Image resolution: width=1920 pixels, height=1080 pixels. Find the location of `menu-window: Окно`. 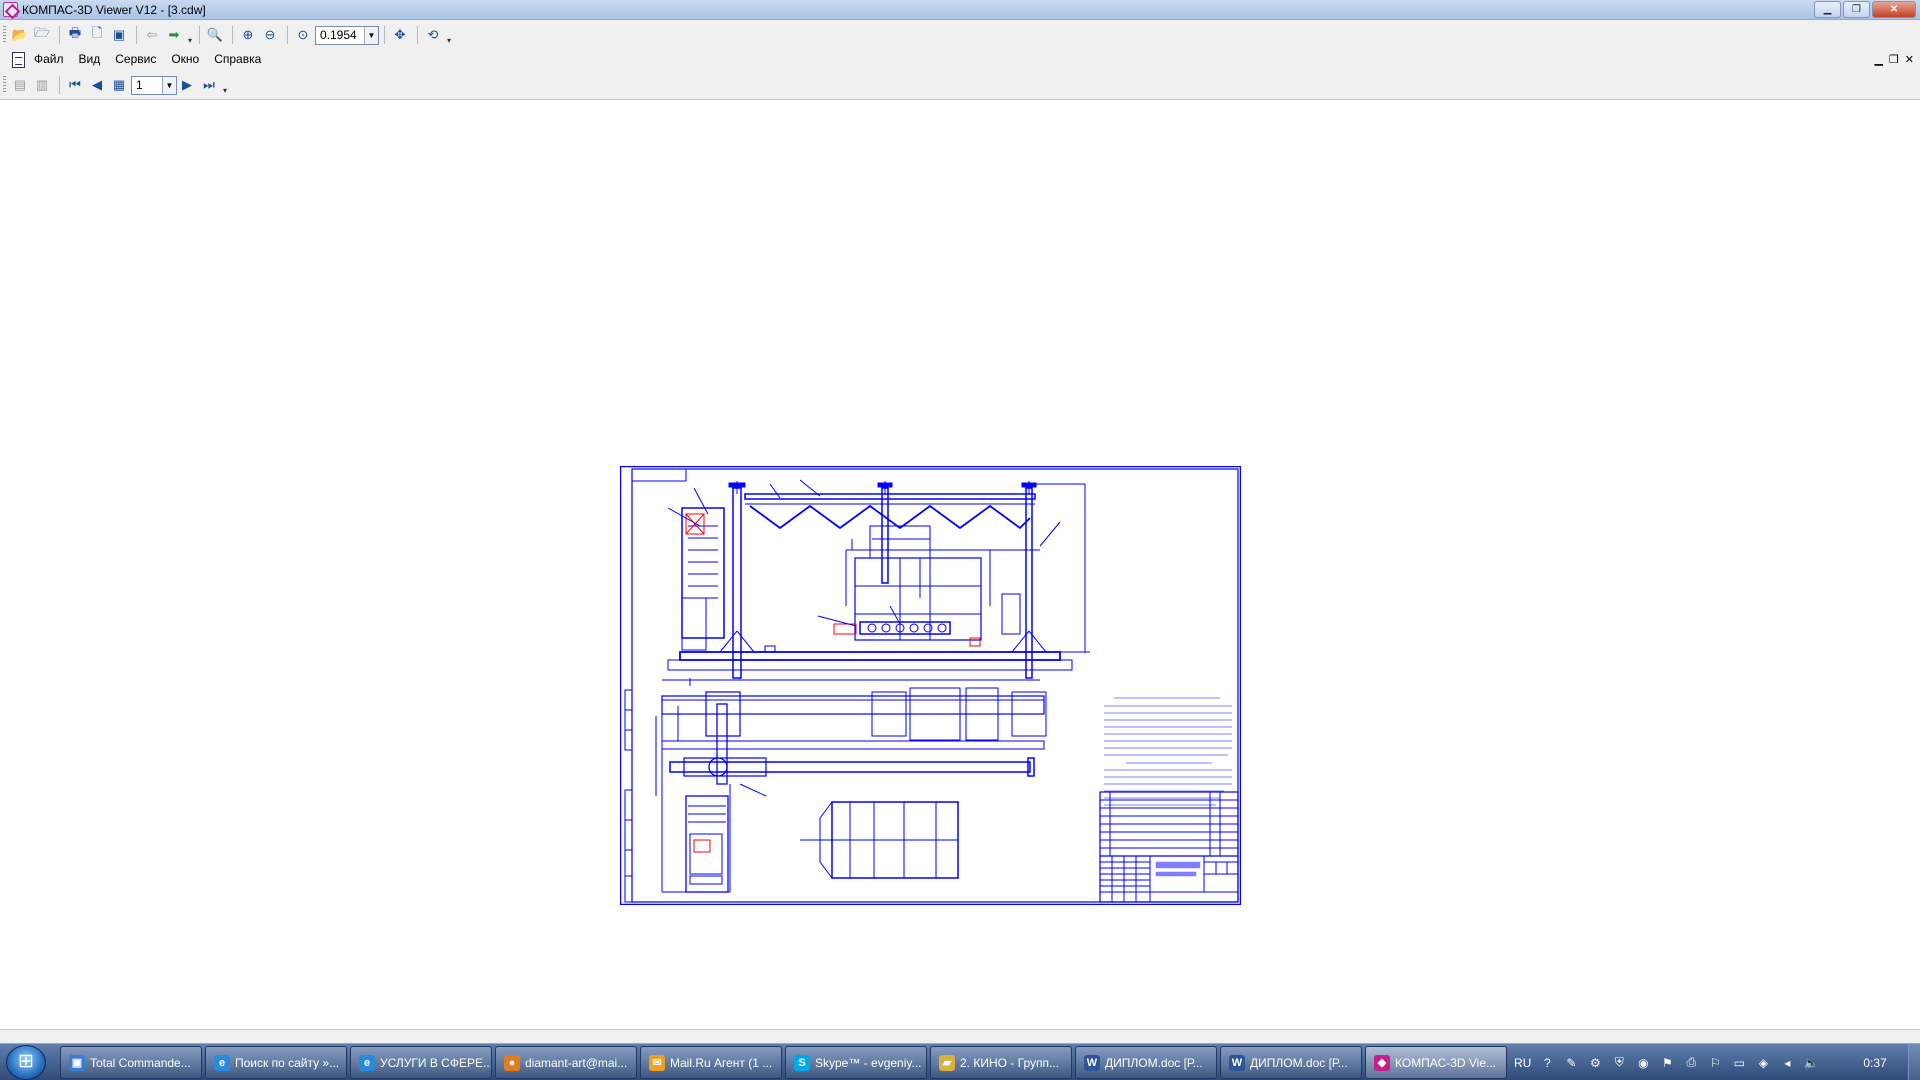

menu-window: Окно is located at coordinates (185, 59).